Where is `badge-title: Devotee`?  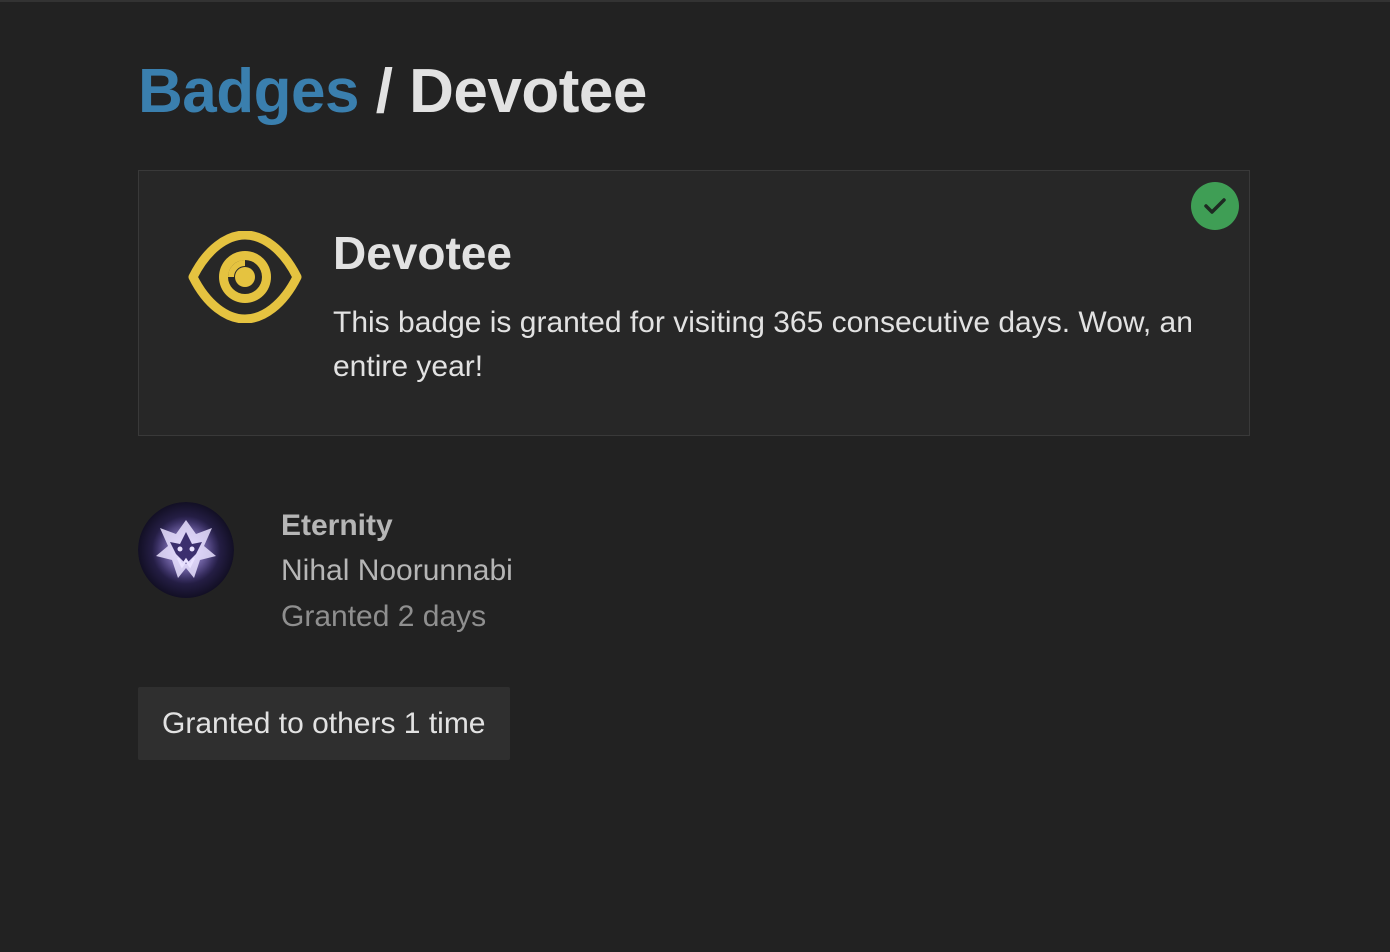 badge-title: Devotee is located at coordinates (422, 253).